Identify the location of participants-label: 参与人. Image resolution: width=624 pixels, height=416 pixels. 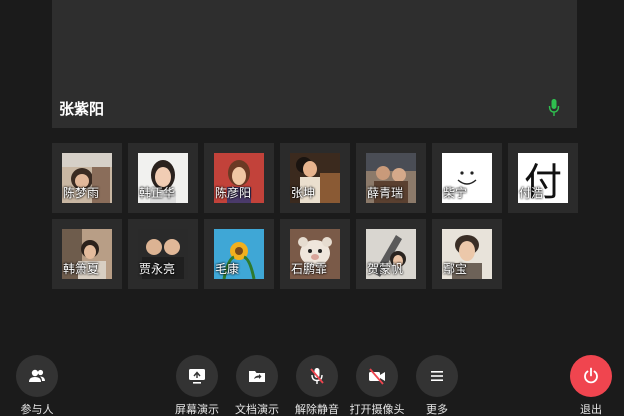
(37, 409).